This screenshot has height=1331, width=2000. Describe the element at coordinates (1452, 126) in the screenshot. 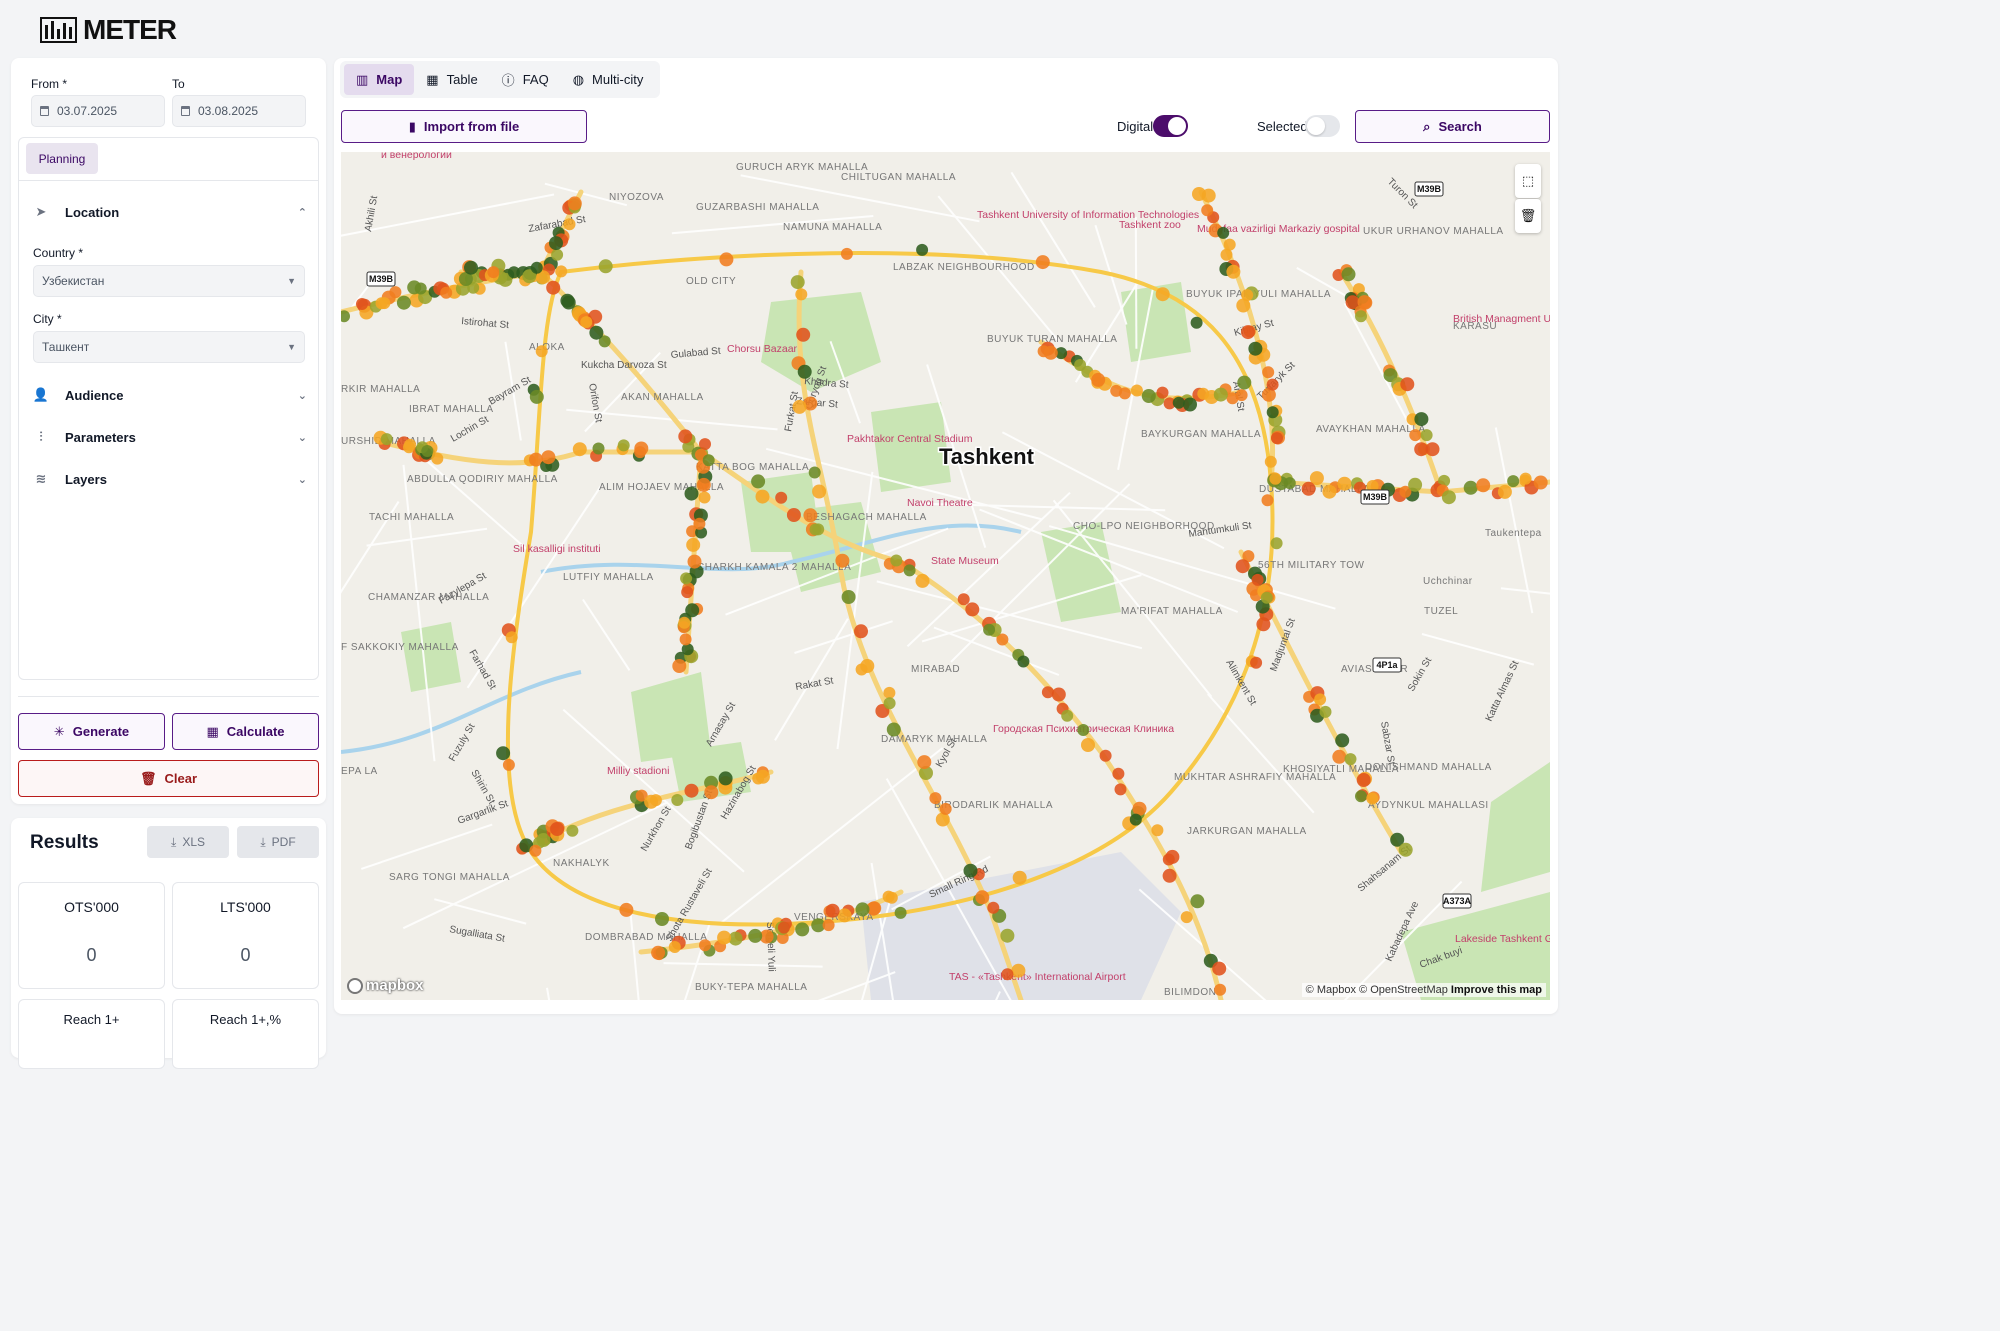

I see `search-button: ⌕ Search` at that location.